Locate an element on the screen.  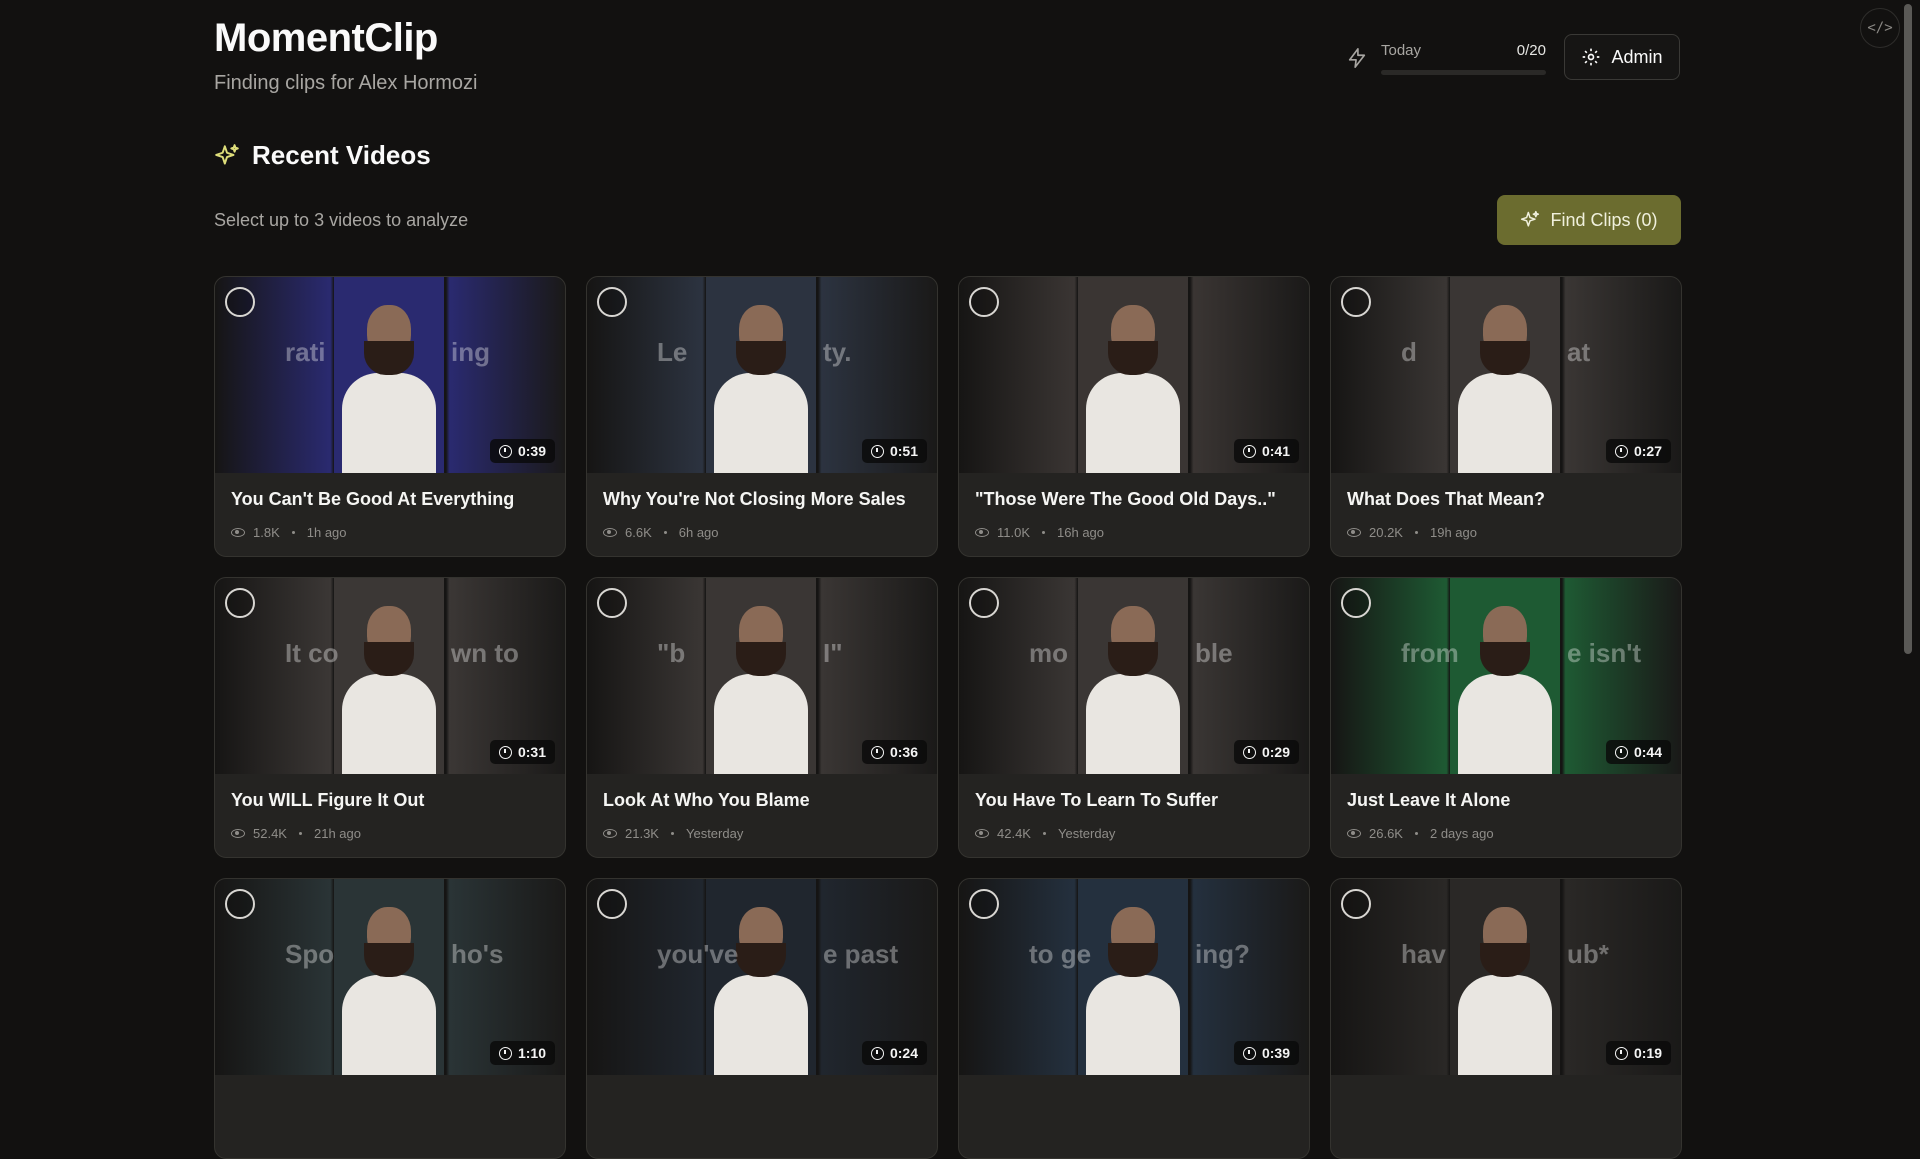
duration-badge: 1:10 is located at coordinates (522, 1053).